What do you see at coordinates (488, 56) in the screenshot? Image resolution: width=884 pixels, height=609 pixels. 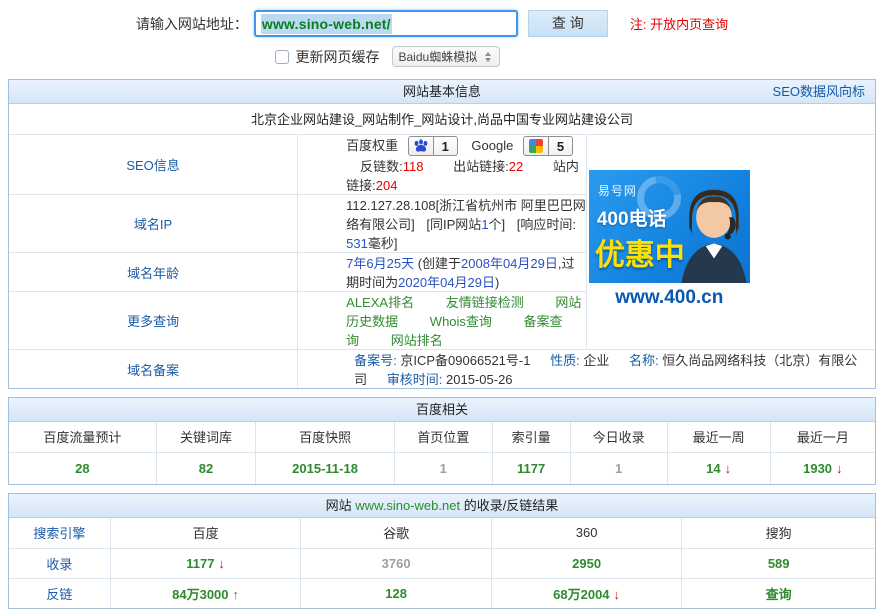 I see `select-stepper-icon` at bounding box center [488, 56].